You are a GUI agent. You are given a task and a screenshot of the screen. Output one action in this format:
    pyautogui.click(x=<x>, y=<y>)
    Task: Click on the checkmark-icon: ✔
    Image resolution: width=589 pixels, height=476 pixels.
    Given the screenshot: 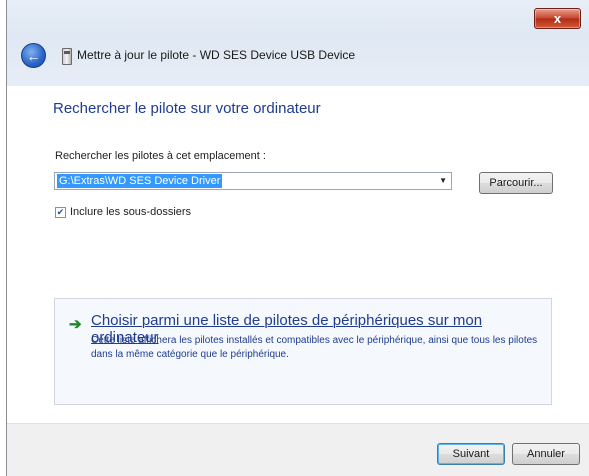 What is the action you would take?
    pyautogui.click(x=60, y=211)
    